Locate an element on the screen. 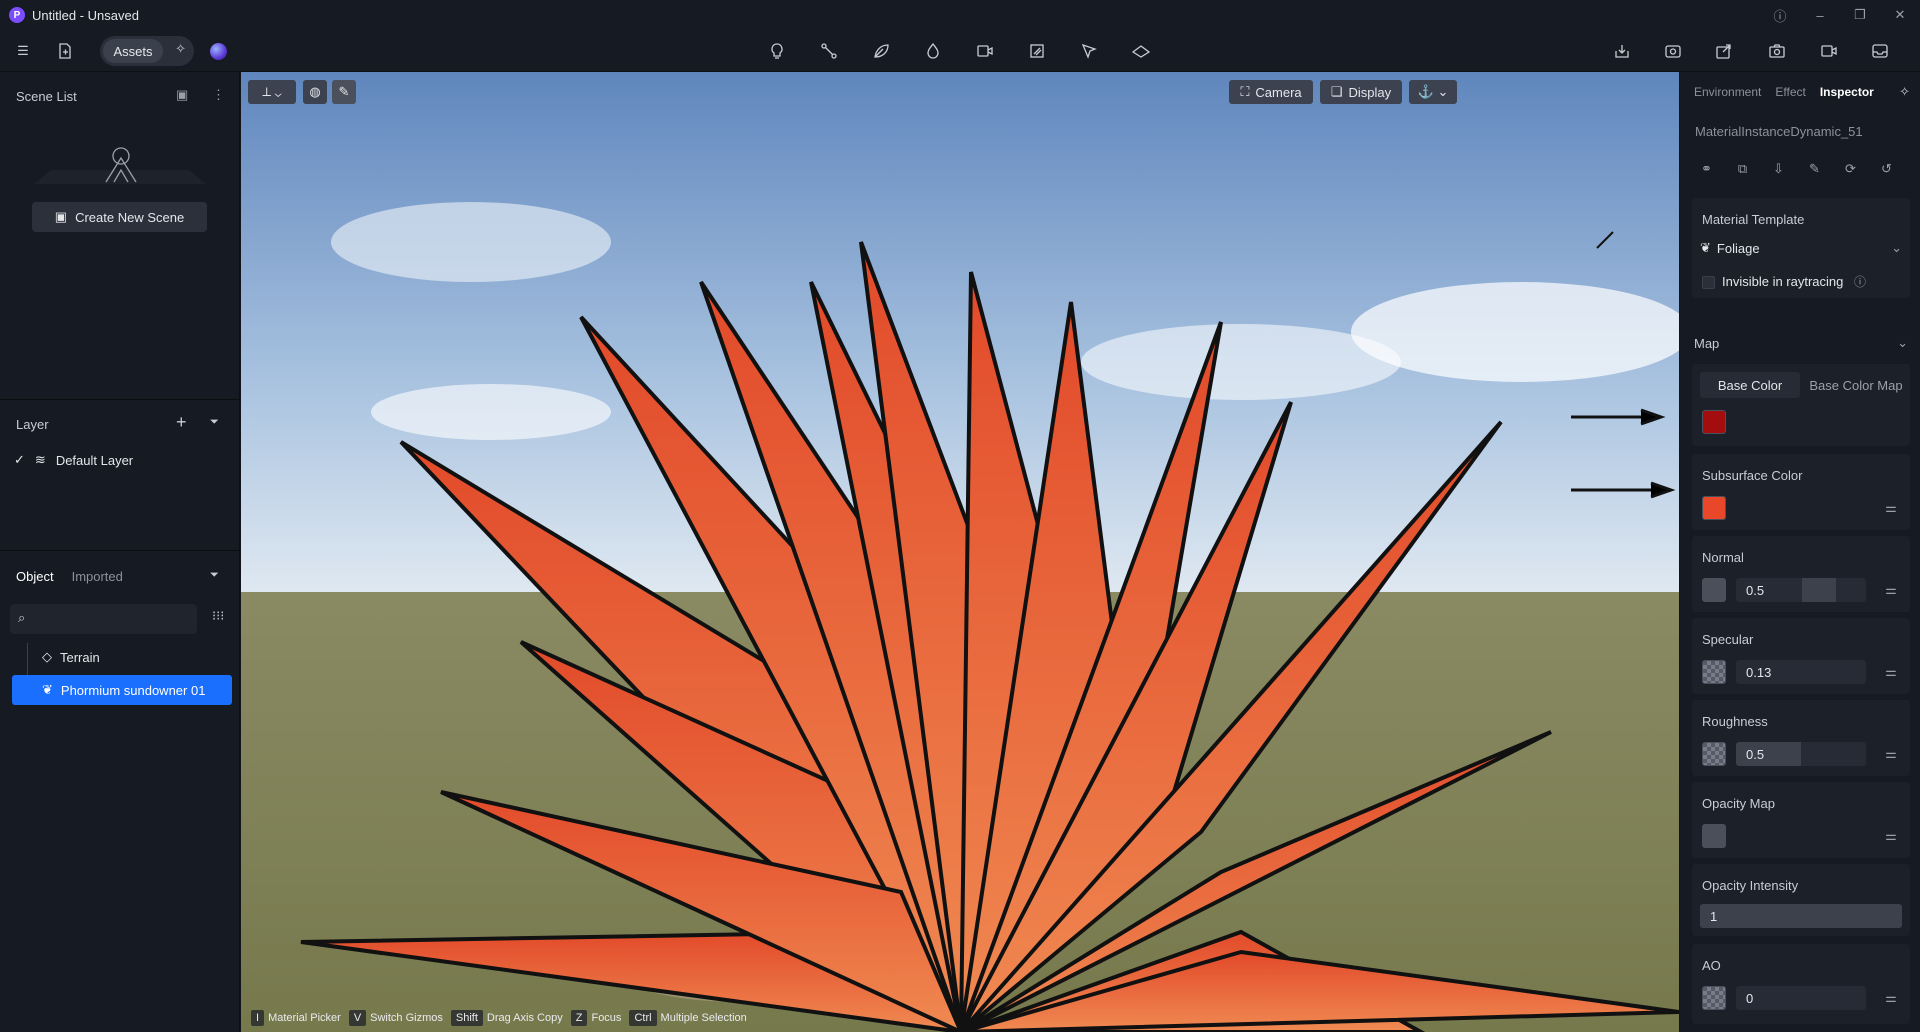 The height and width of the screenshot is (1032, 1920). import-material-icon: ⇩ is located at coordinates (1778, 168).